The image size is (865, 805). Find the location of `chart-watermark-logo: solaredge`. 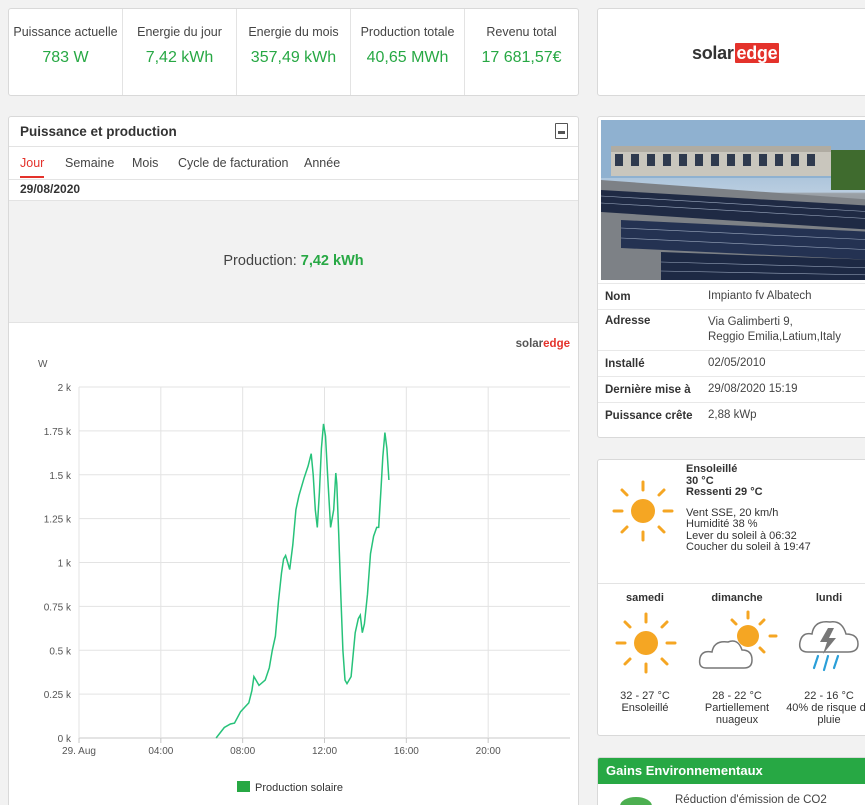

chart-watermark-logo: solaredge is located at coordinates (543, 344).